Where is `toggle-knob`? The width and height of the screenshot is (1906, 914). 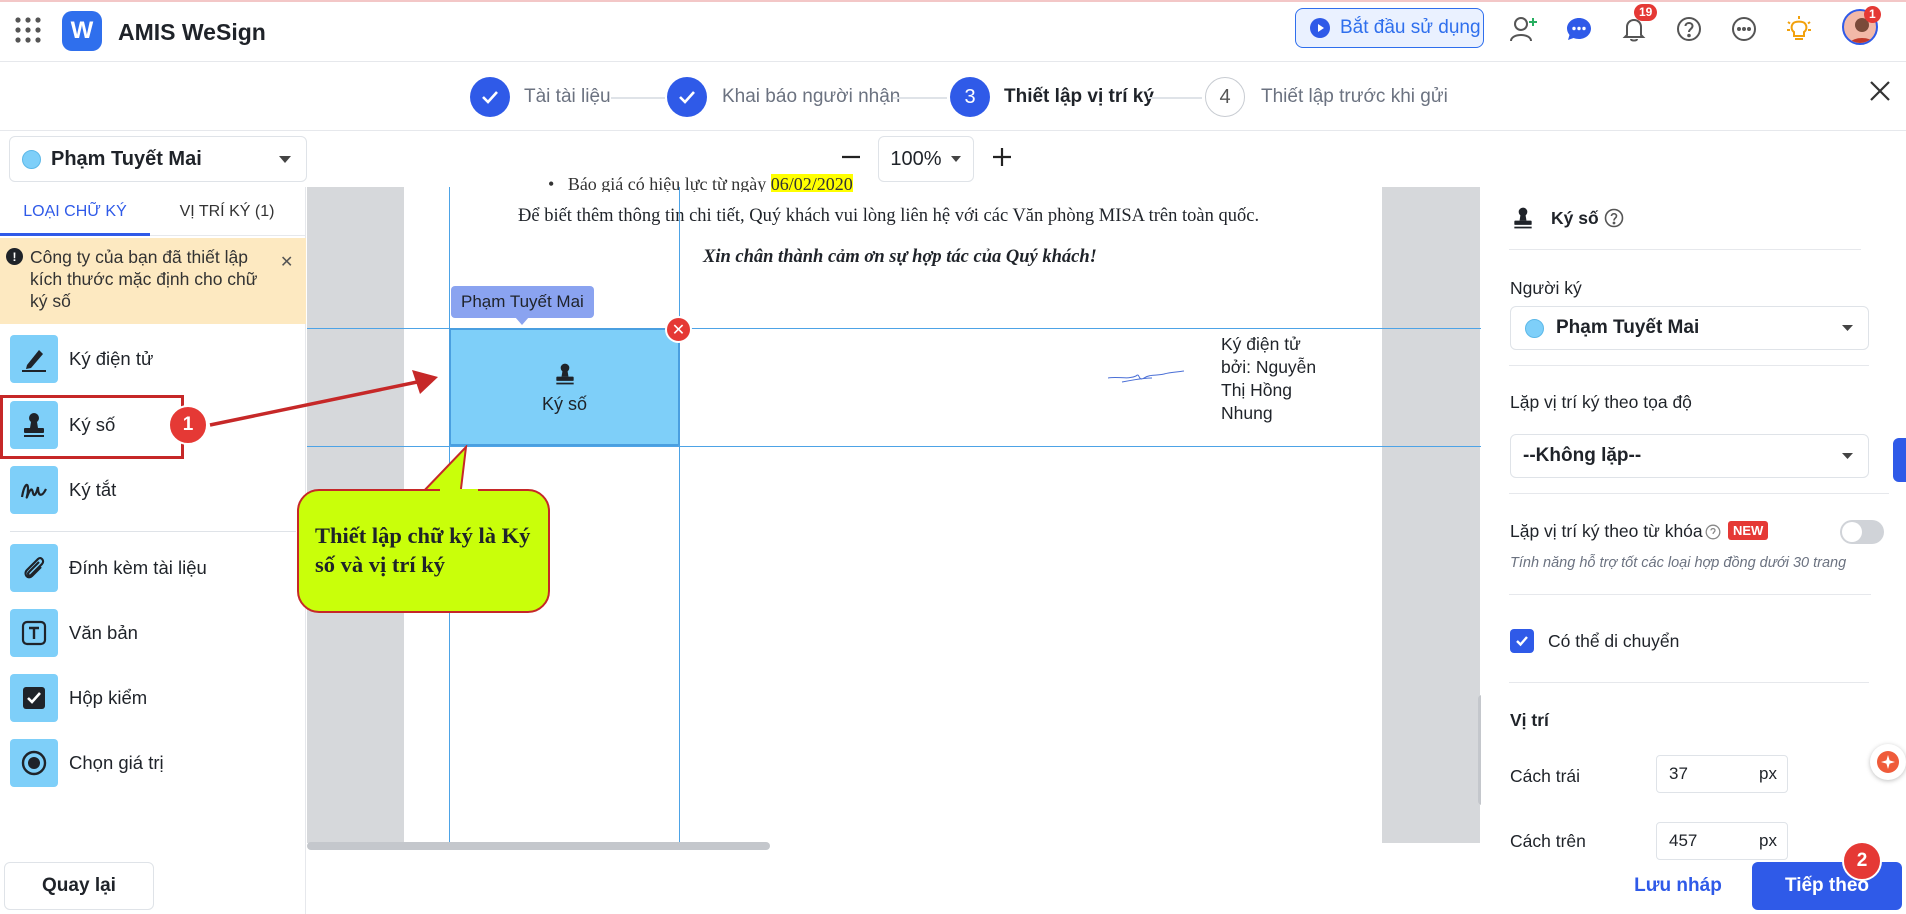
toggle-knob is located at coordinates (1852, 532).